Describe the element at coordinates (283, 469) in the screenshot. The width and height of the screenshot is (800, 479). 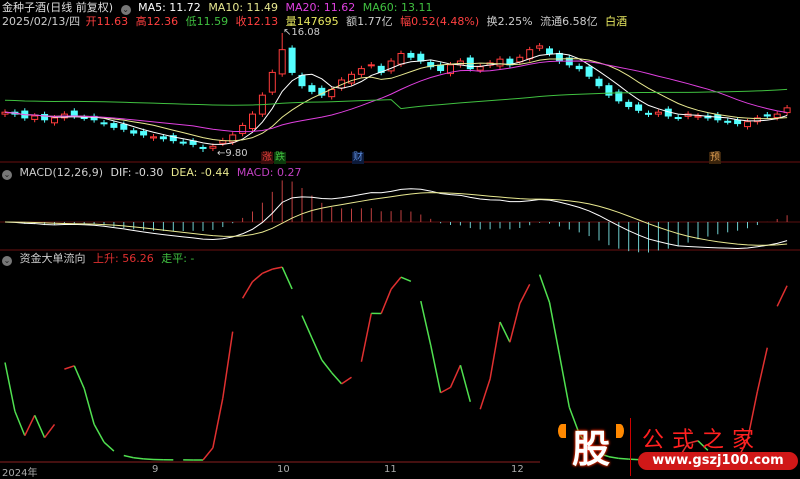
I see `x-axis-label: 10` at that location.